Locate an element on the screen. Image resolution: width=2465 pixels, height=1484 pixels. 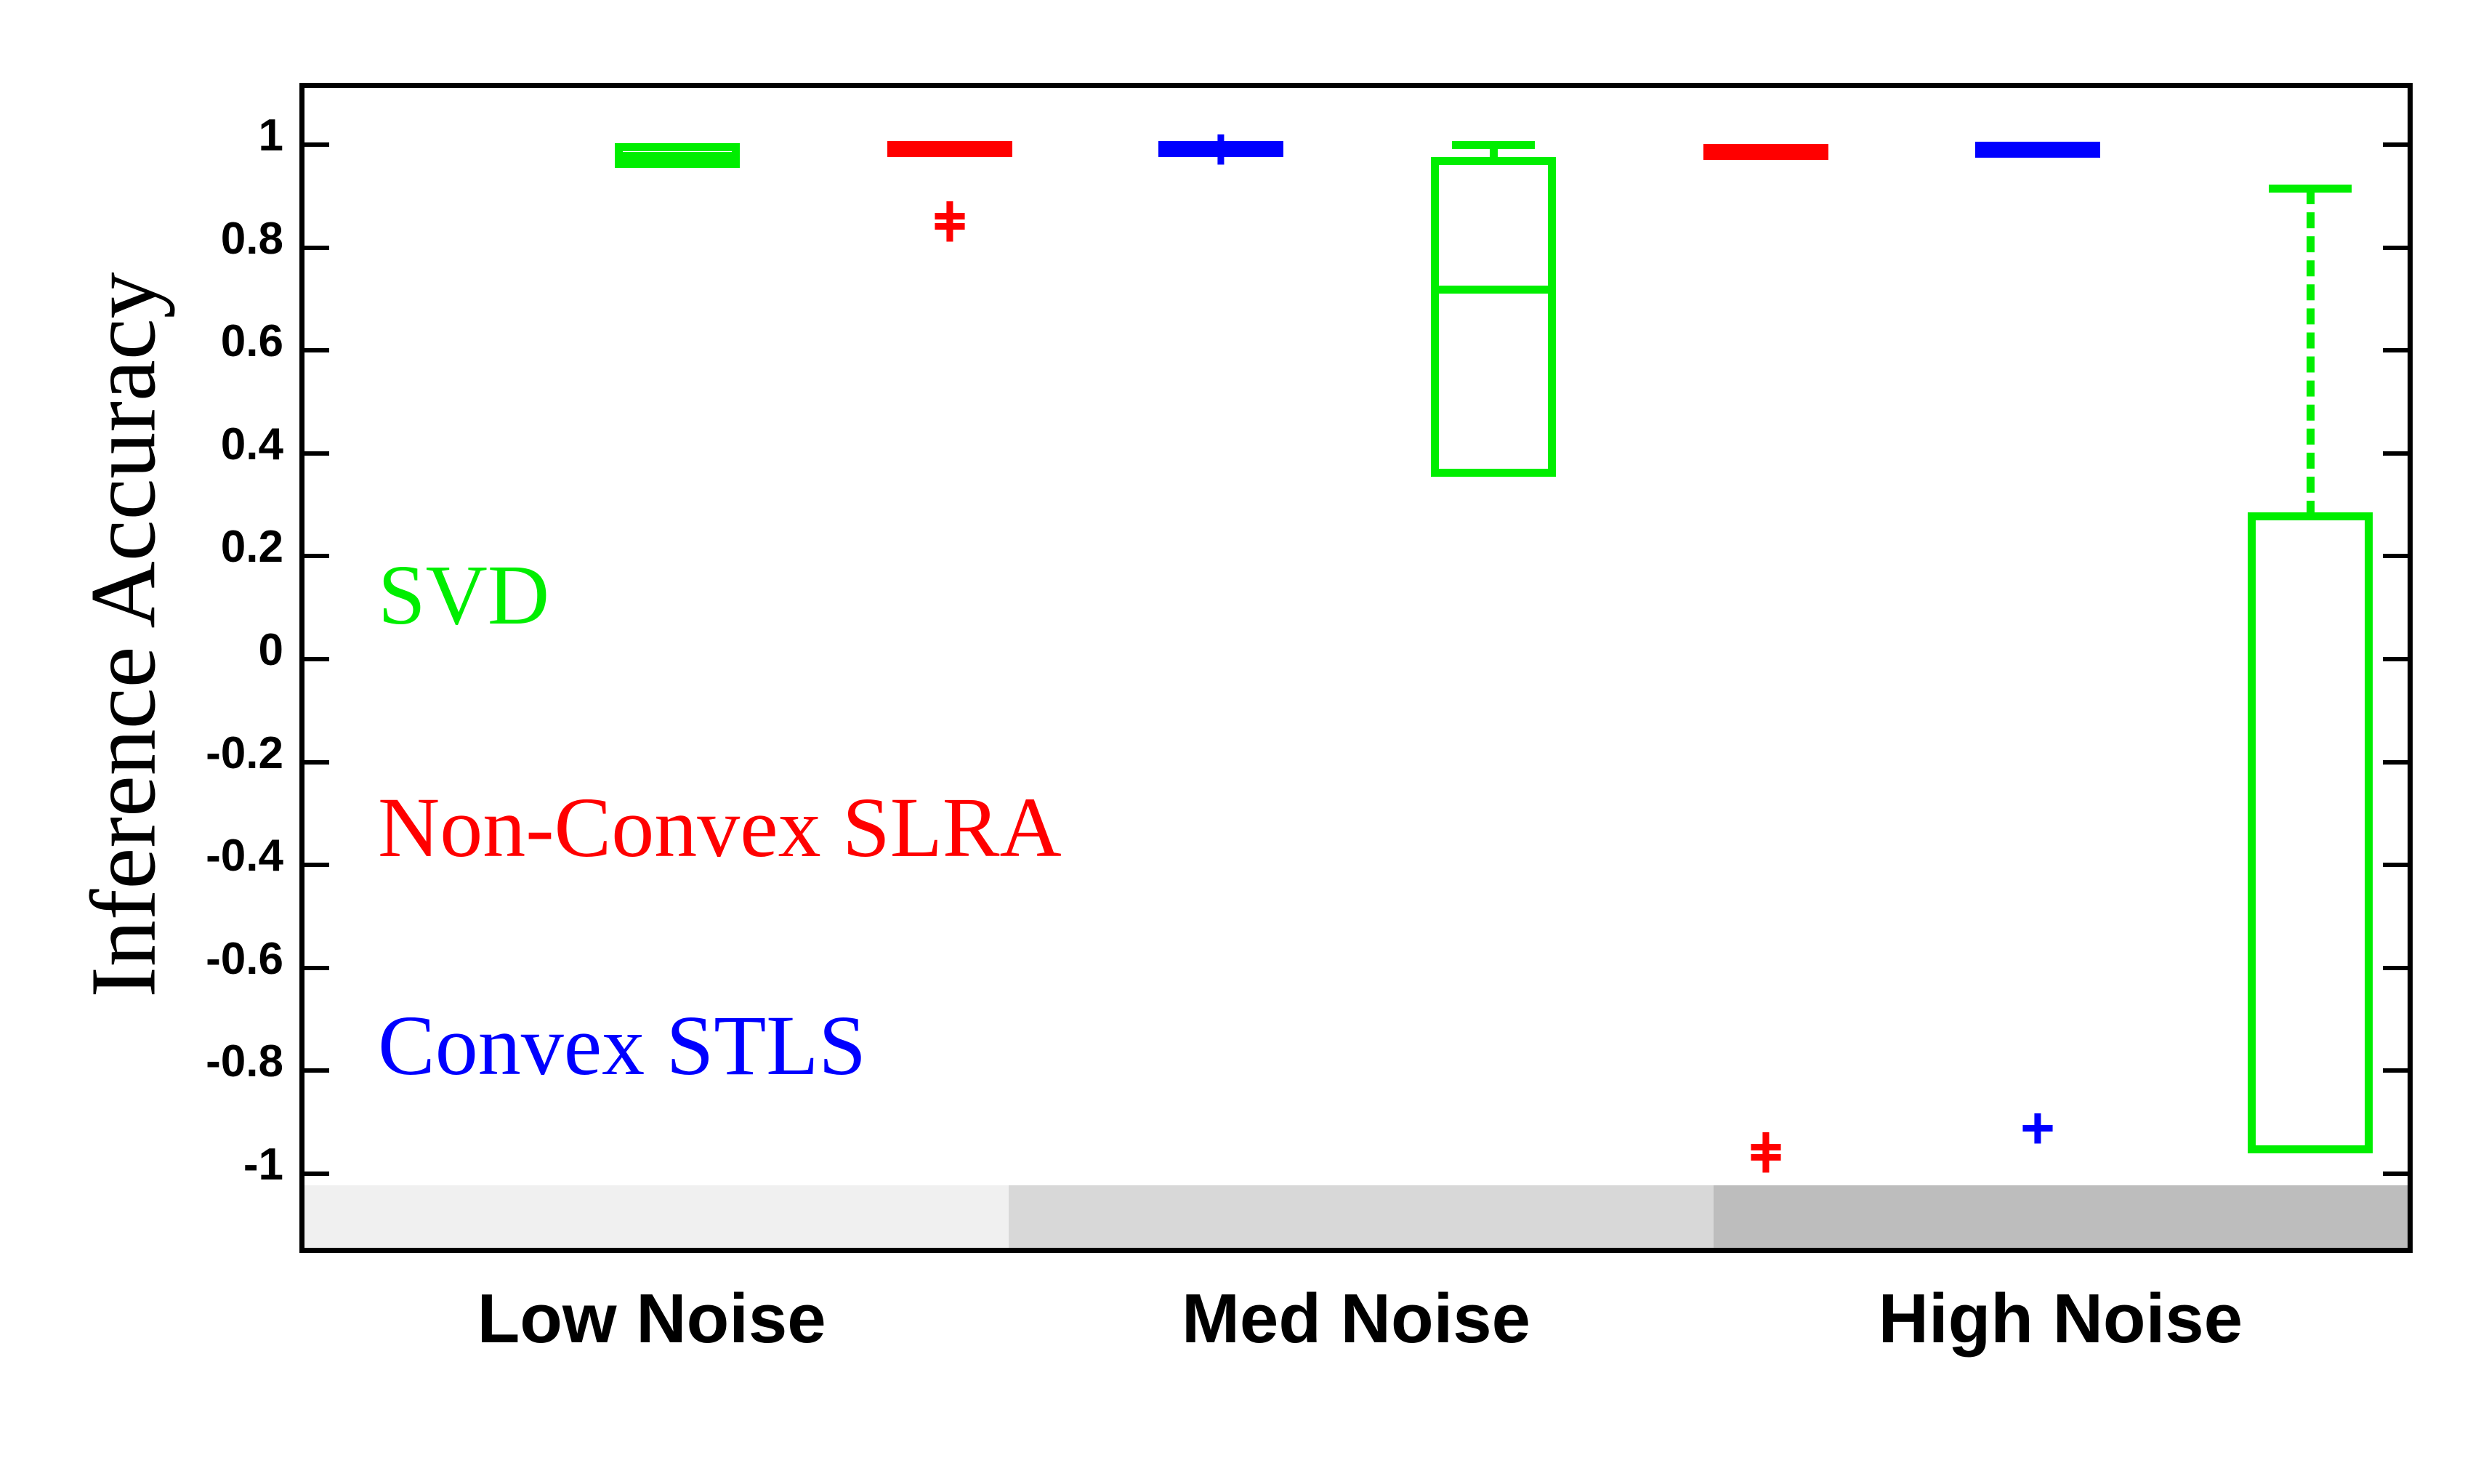
y-tick-label: -0.4 is located at coordinates (245, 857).